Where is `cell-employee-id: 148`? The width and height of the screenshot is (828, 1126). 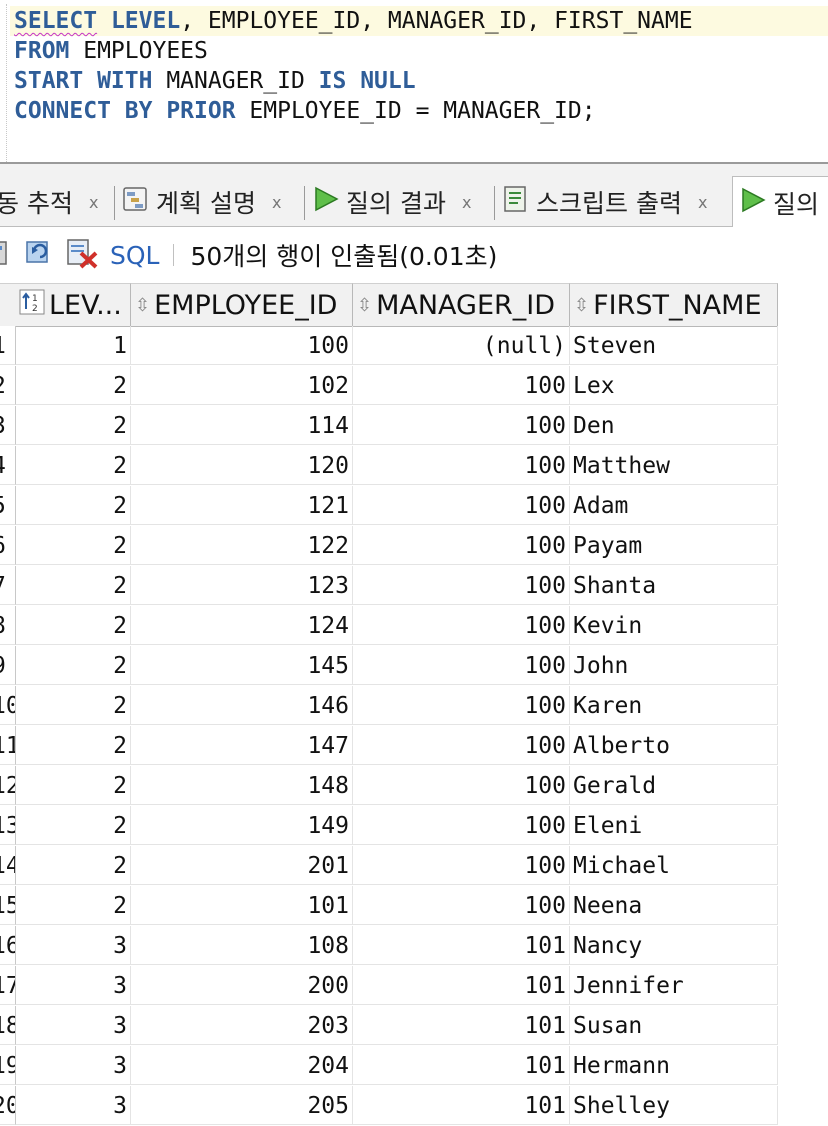
cell-employee-id: 148 is located at coordinates (242, 785).